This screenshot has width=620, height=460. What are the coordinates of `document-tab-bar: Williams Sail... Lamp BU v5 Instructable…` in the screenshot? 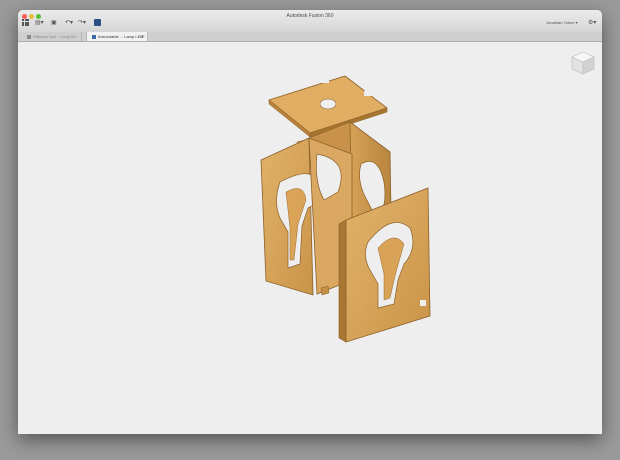 It's located at (310, 40).